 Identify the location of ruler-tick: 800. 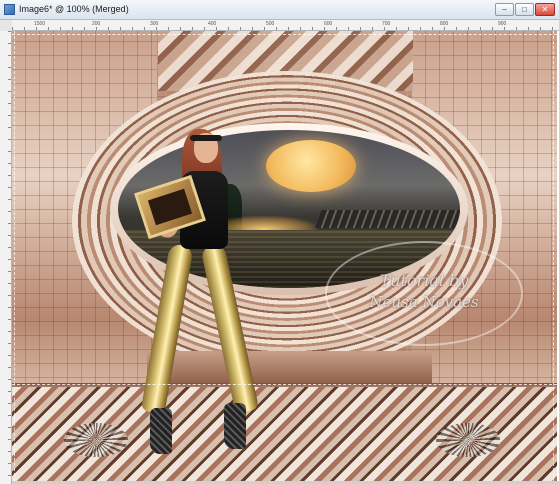
(444, 24).